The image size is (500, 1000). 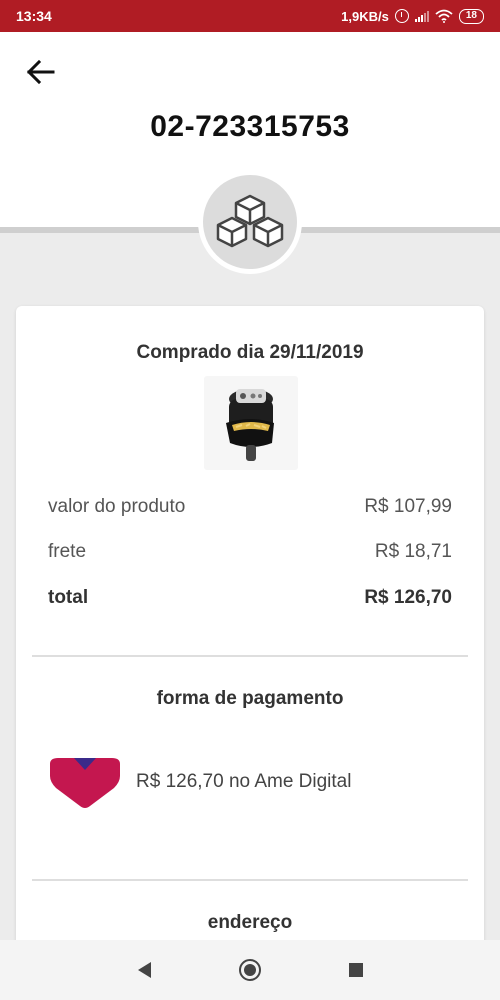 I want to click on order-id: 02-723315753, so click(x=250, y=126).